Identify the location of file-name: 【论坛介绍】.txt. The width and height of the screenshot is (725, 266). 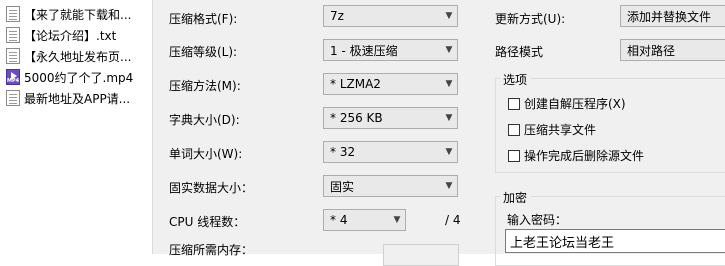
(70, 35).